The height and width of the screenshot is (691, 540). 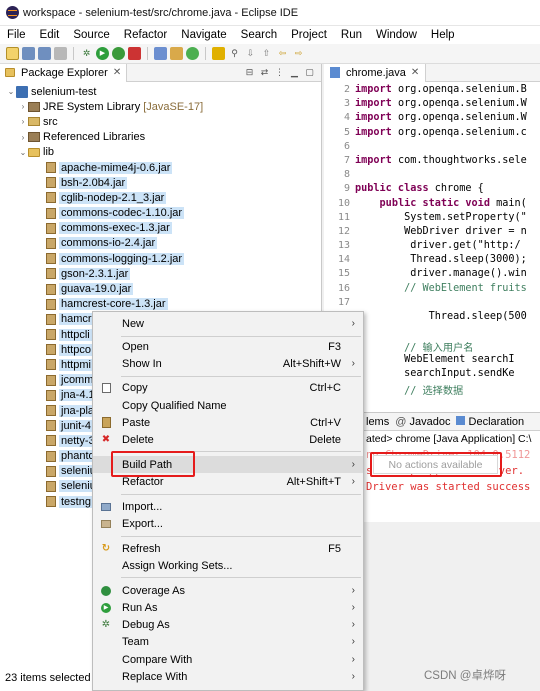 What do you see at coordinates (86, 53) in the screenshot?
I see `debug-icon: ✲` at bounding box center [86, 53].